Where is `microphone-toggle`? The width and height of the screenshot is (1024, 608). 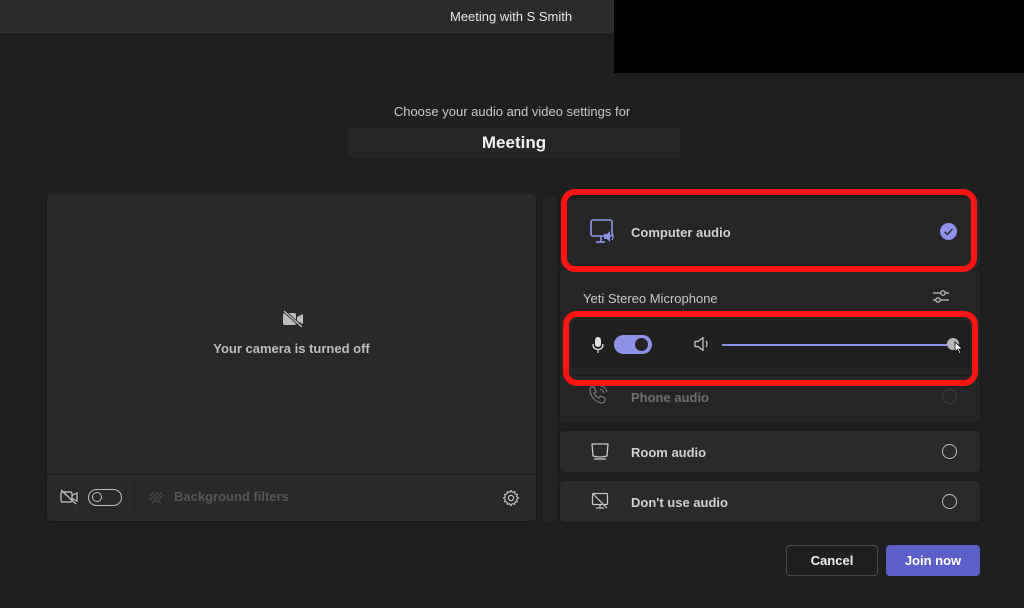
microphone-toggle is located at coordinates (633, 344).